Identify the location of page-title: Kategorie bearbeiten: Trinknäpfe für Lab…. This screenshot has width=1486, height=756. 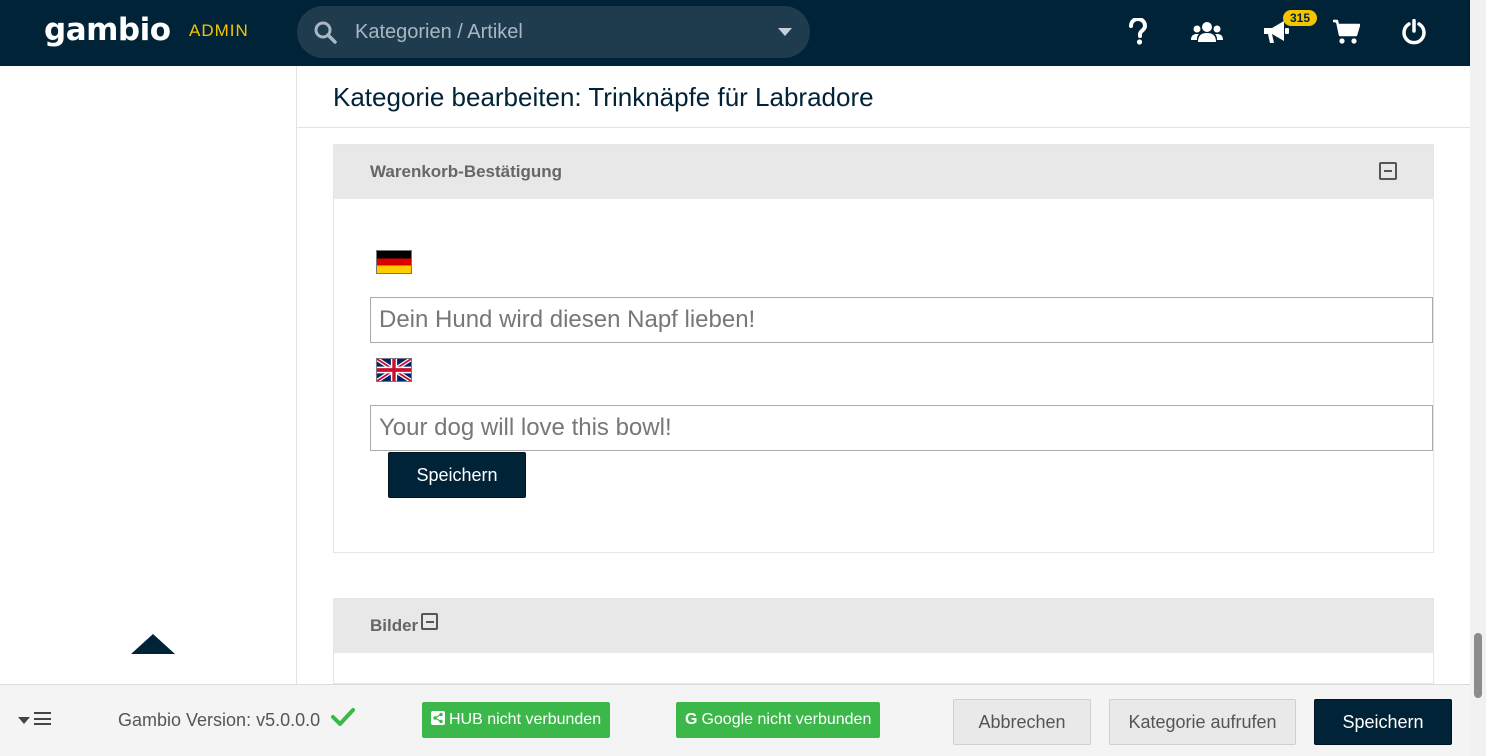
(603, 97).